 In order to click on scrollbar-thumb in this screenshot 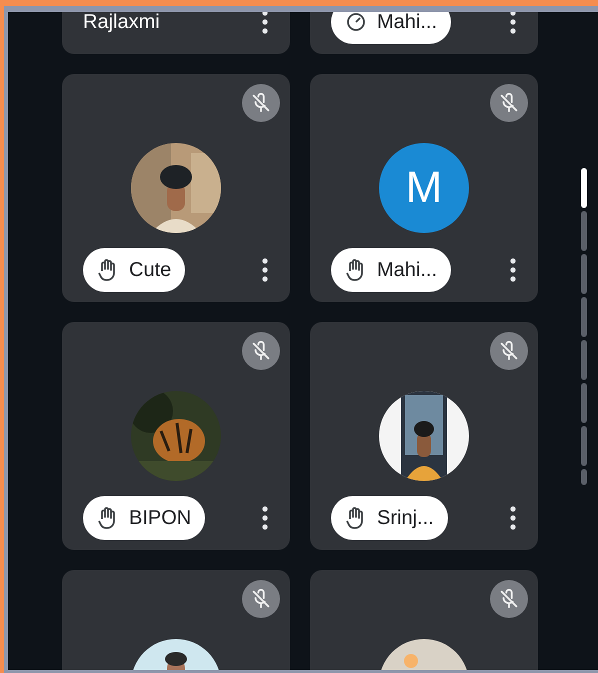, I will do `click(584, 188)`.